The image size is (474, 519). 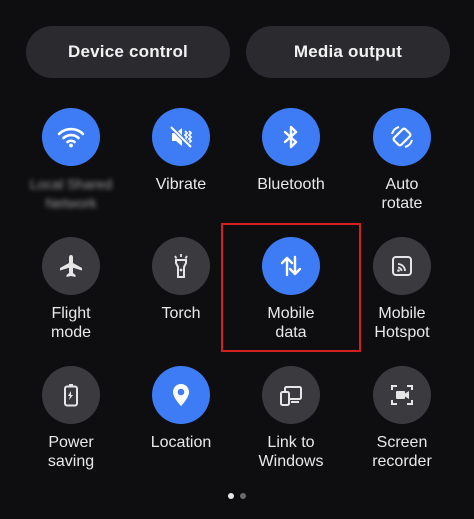 I want to click on tile-link-to-windows: Link to Windows, so click(x=291, y=426).